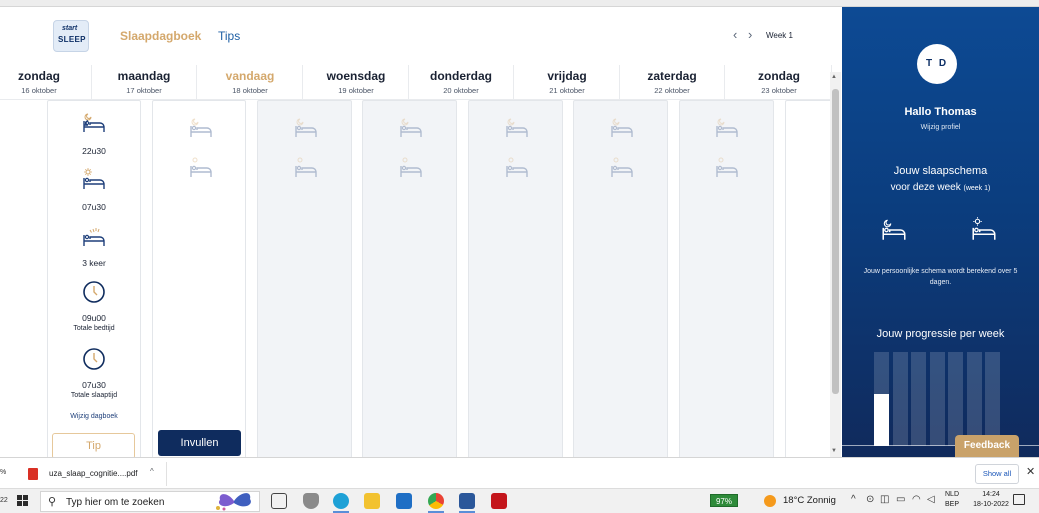 The image size is (1039, 513). I want to click on day-header: woensdag 19 oktober, so click(356, 82).